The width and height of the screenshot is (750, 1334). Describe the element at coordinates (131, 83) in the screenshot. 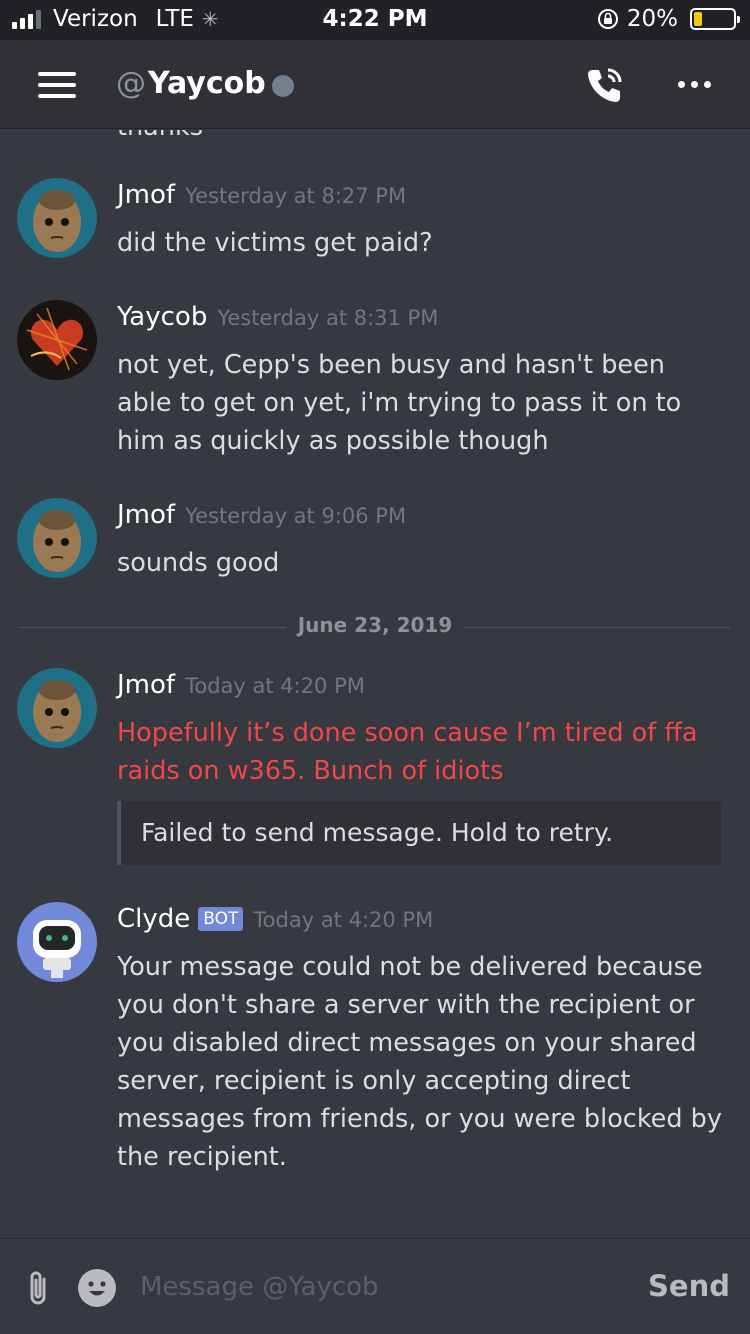

I see `at-sign: @` at that location.